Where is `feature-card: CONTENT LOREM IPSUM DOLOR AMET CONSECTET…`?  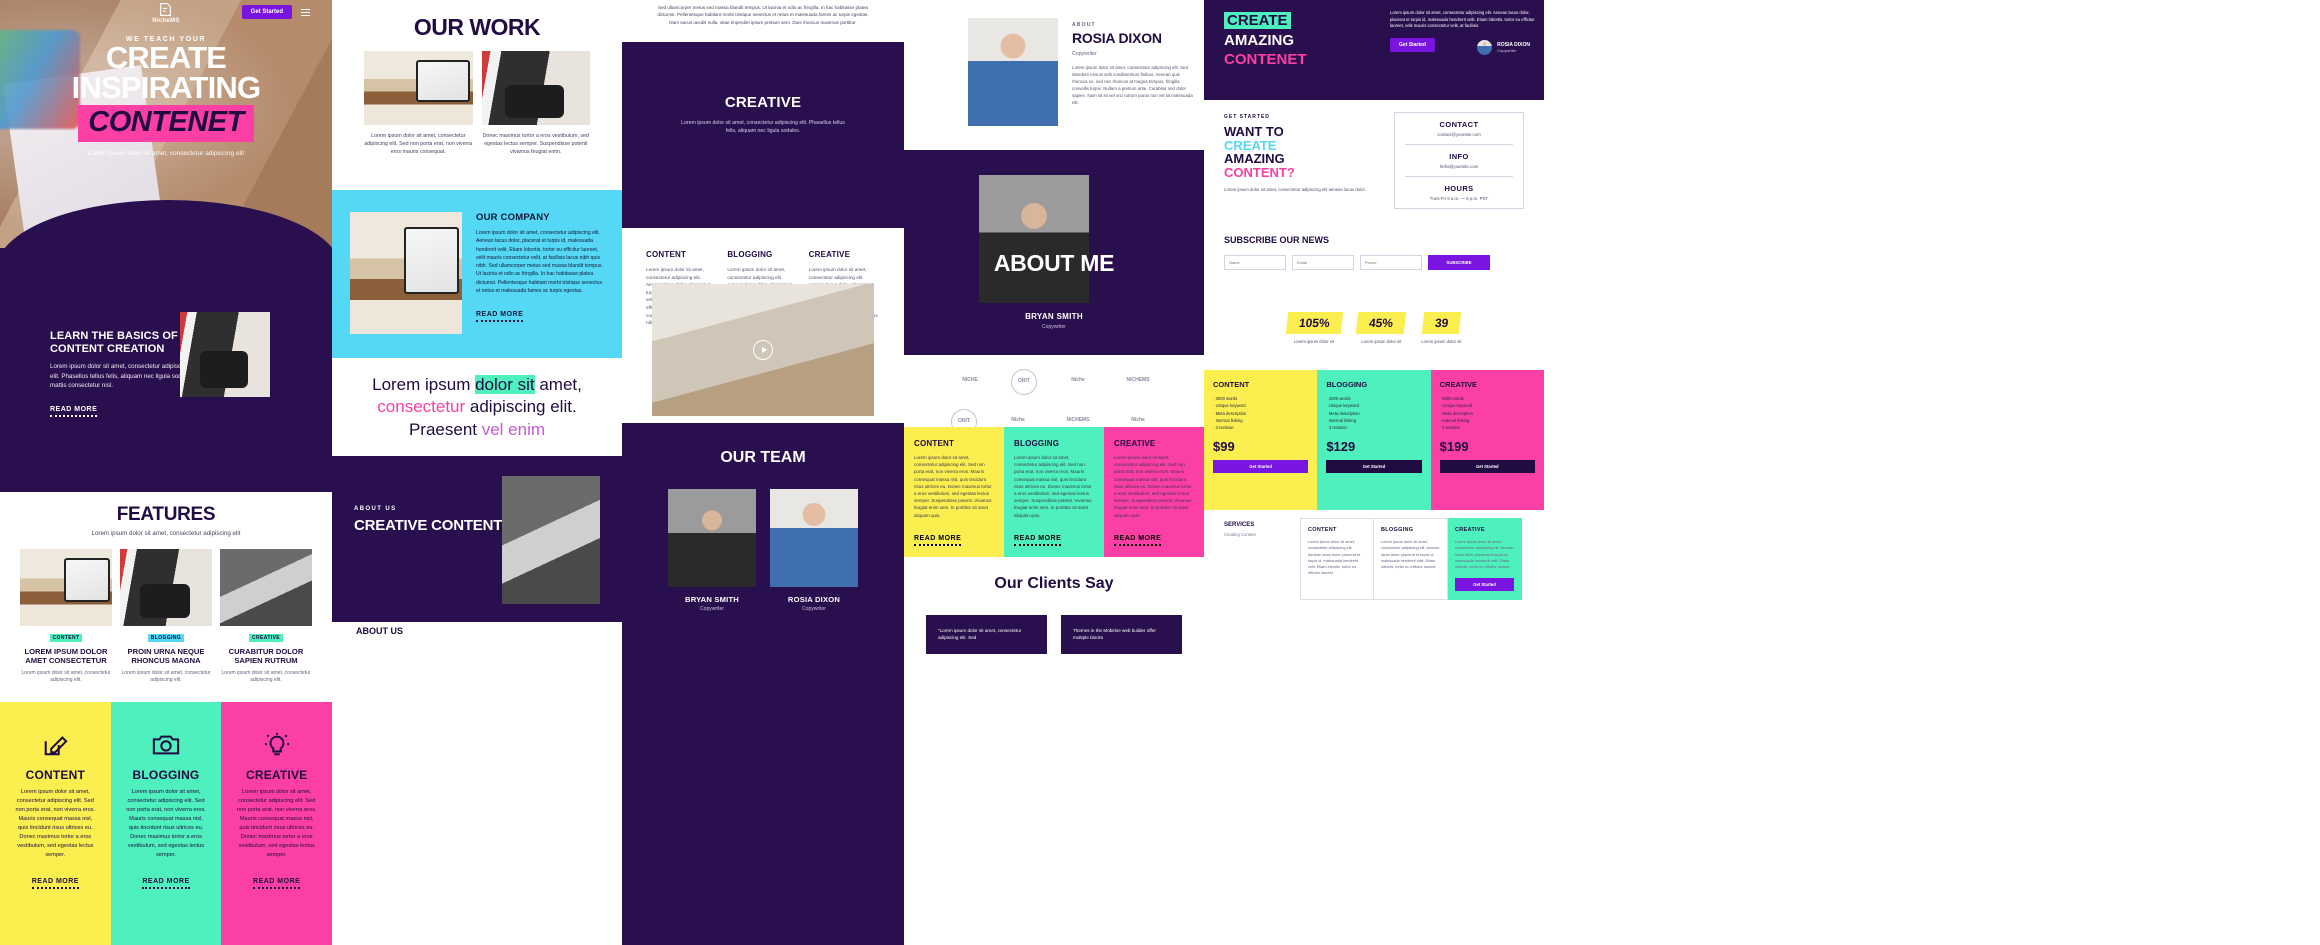
feature-card: CONTENT LOREM IPSUM DOLOR AMET CONSECTET… is located at coordinates (66, 617).